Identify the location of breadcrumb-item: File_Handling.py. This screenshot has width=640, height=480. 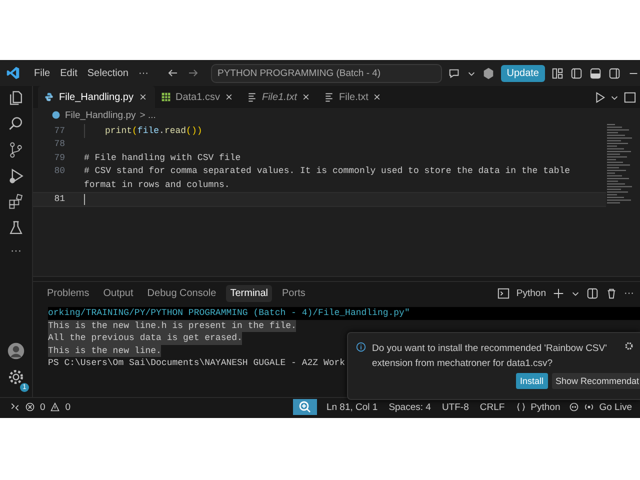
(100, 115).